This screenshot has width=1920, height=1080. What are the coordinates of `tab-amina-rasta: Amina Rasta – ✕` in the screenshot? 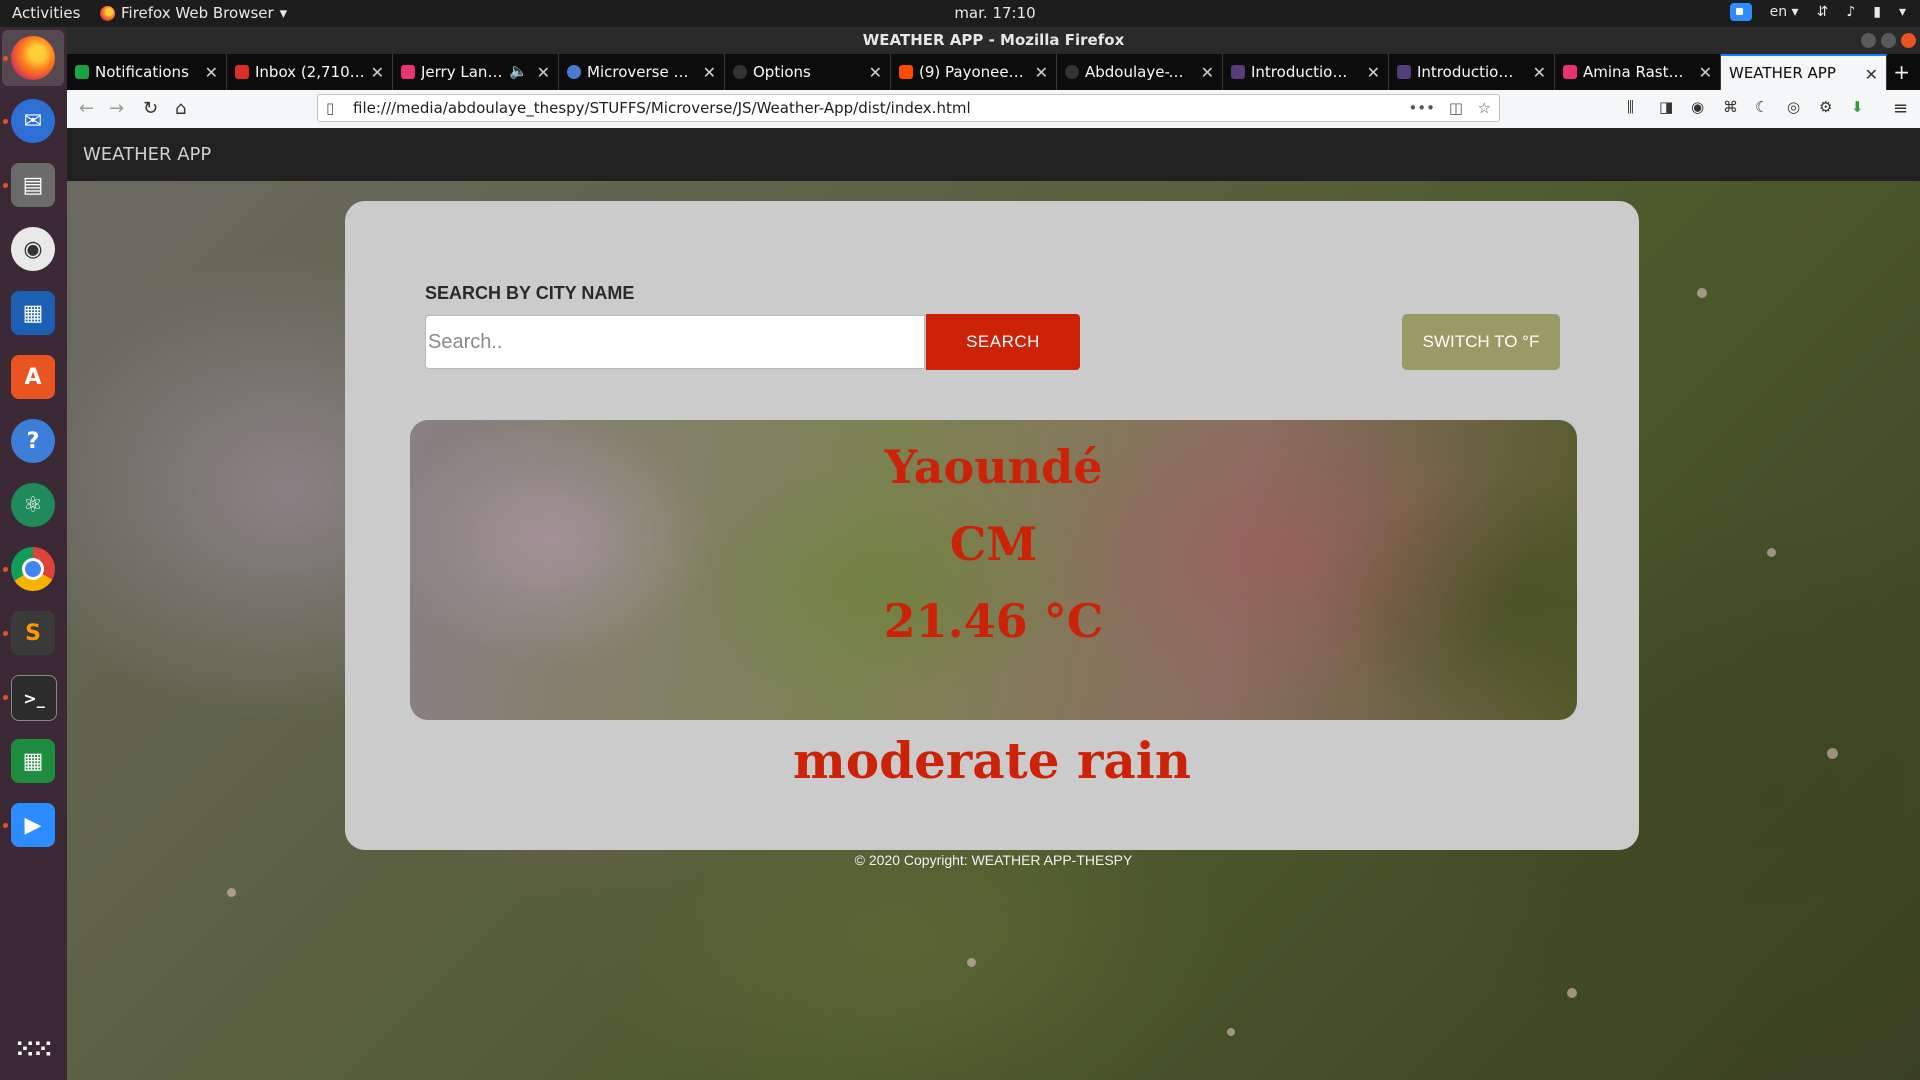 It's located at (1638, 72).